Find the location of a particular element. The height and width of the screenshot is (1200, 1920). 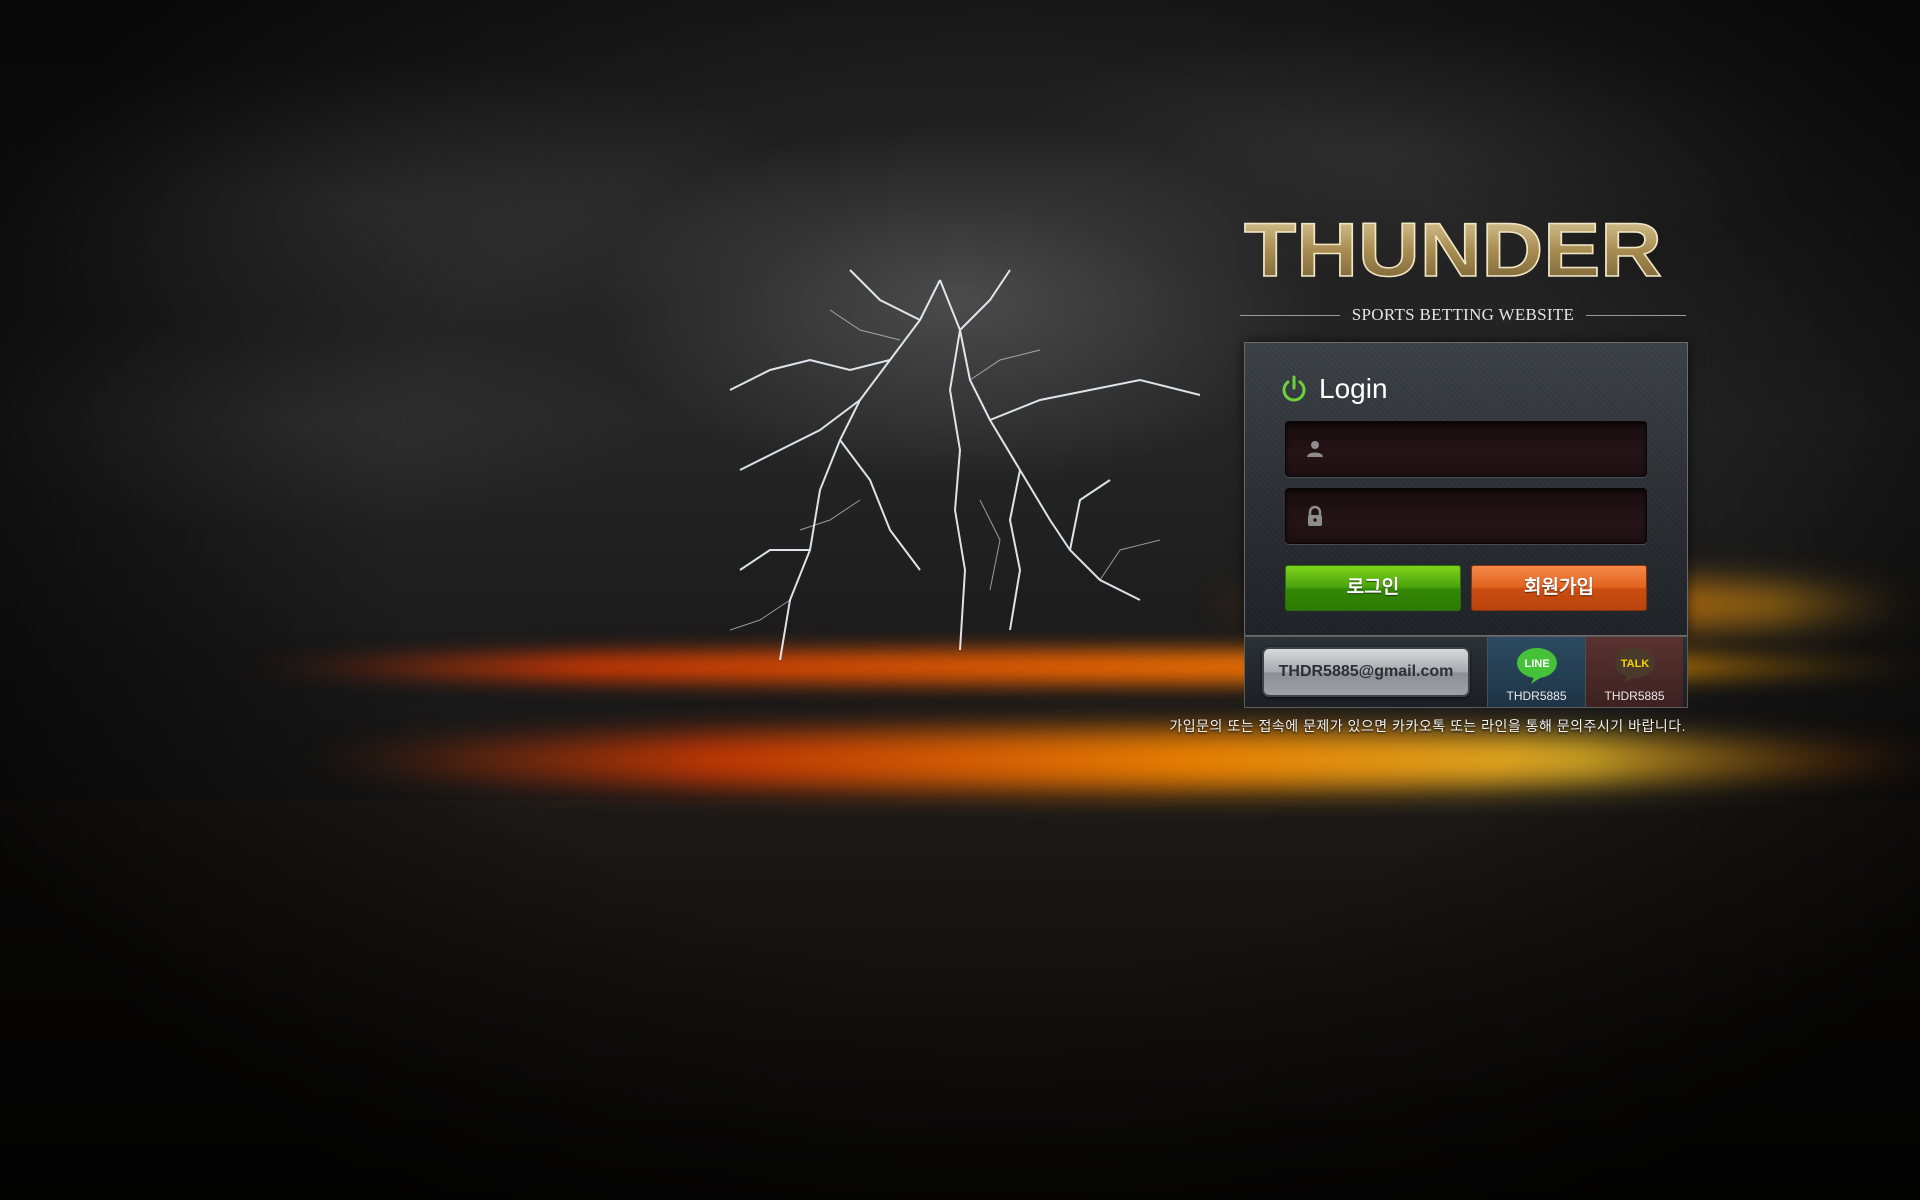

kakaotalk-icon: TALK is located at coordinates (1634, 665).